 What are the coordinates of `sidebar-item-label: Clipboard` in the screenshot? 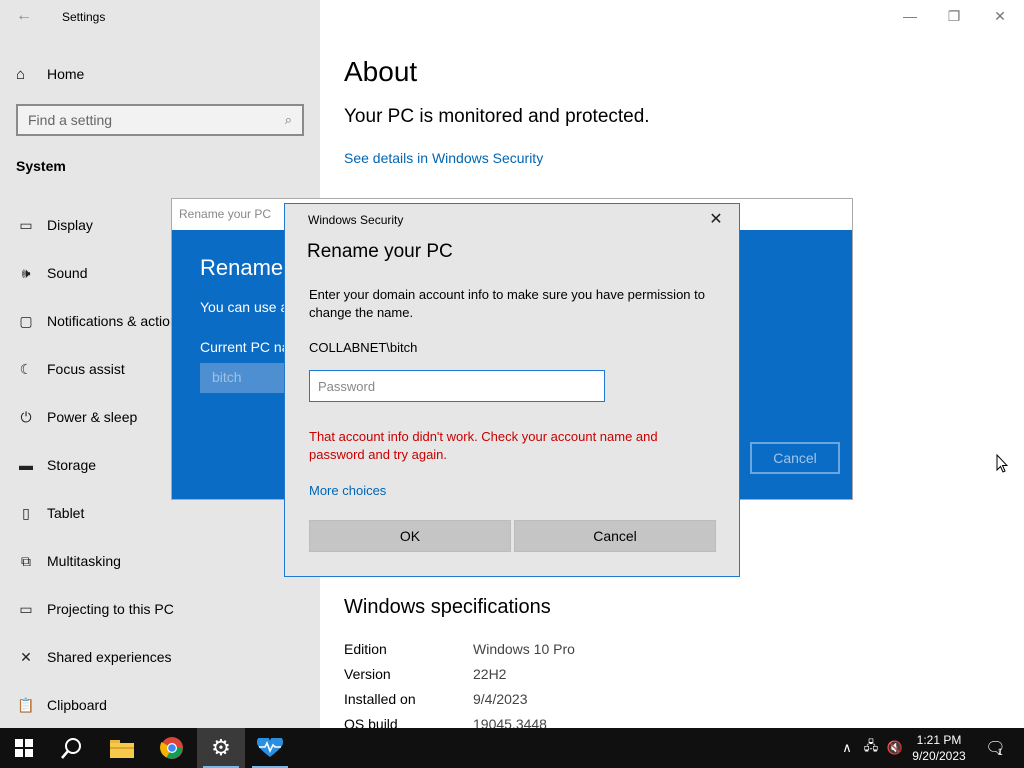 It's located at (77, 705).